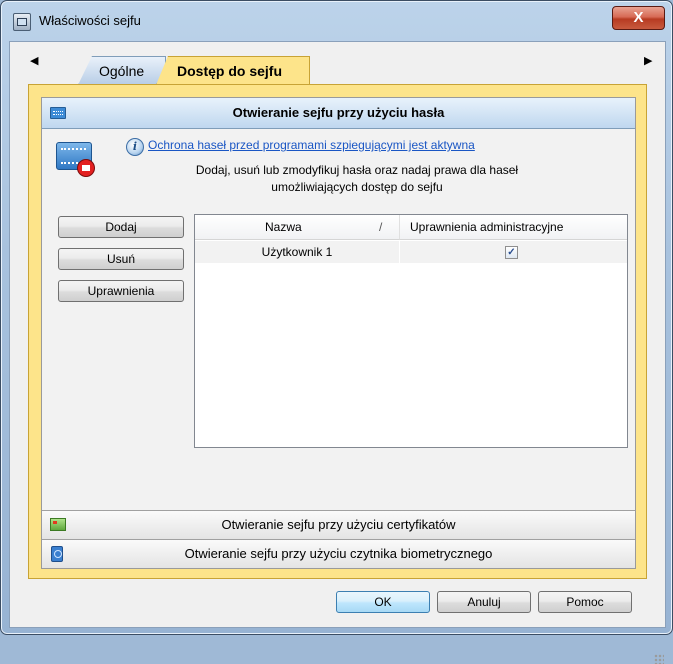 The image size is (673, 664). Describe the element at coordinates (230, 71) in the screenshot. I see `tab-vault-access-label: Dostęp do sejfu` at that location.